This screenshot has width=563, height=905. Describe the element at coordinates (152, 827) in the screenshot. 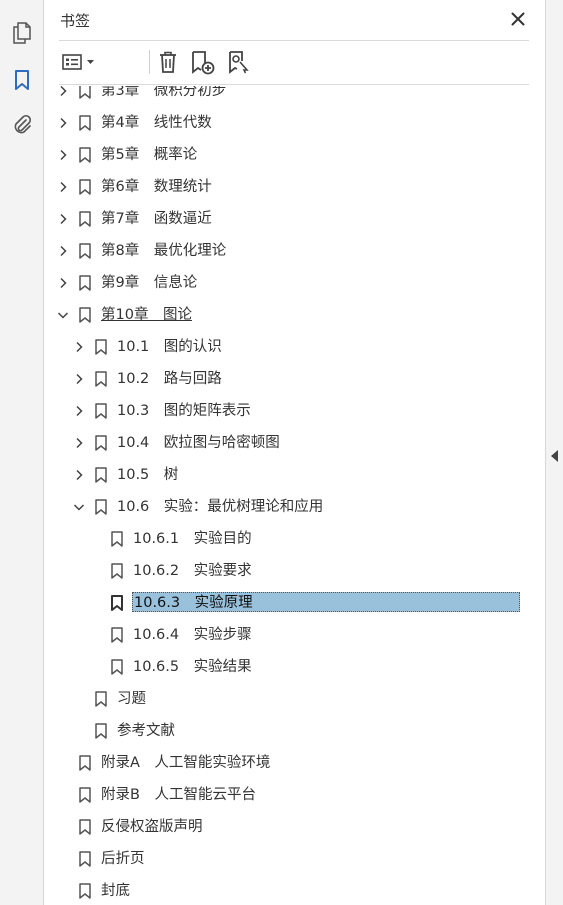

I see `bookmark-label: 反侵权盗版声明` at that location.